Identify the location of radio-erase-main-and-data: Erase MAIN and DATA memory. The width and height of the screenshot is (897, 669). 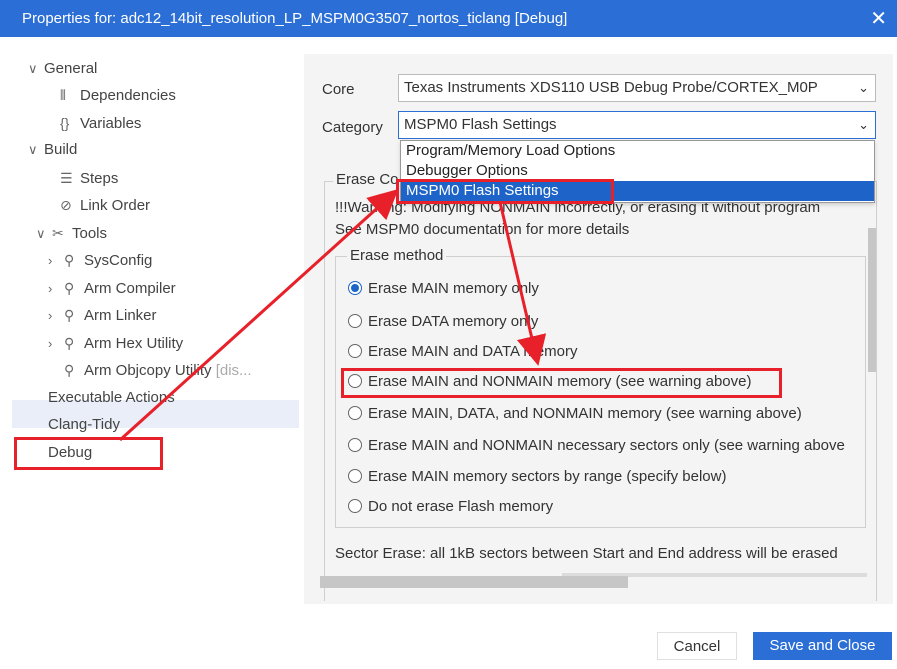
(463, 352).